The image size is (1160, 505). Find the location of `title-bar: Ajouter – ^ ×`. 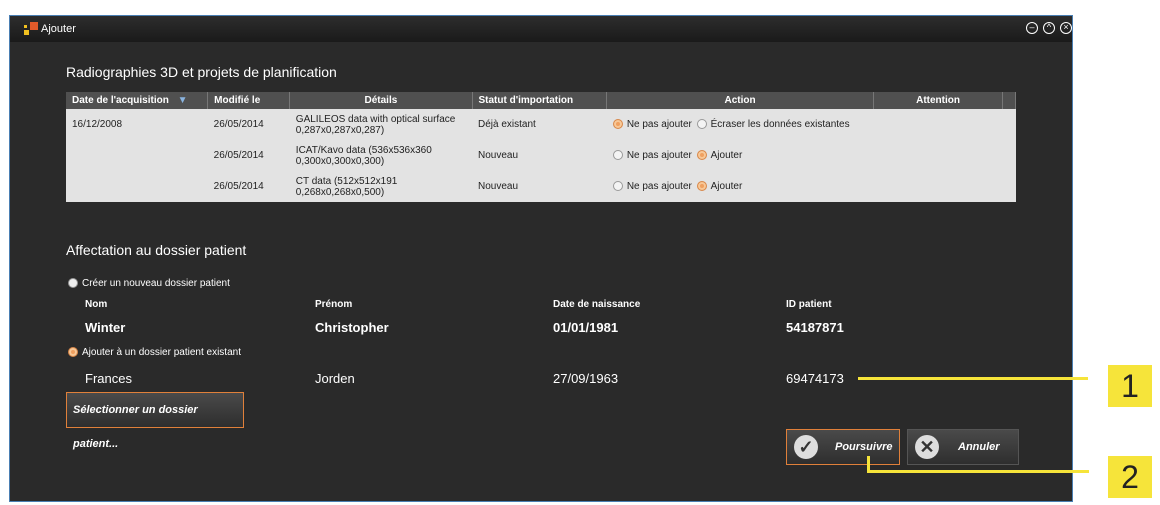

title-bar: Ajouter – ^ × is located at coordinates (541, 29).